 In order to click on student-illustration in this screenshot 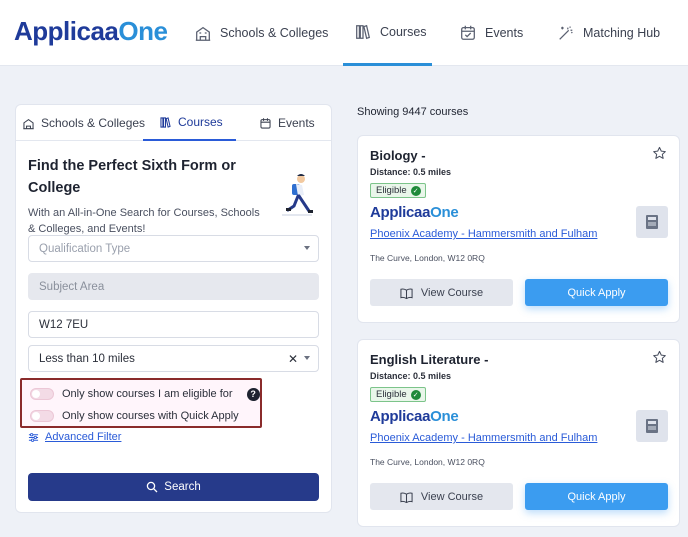, I will do `click(297, 195)`.